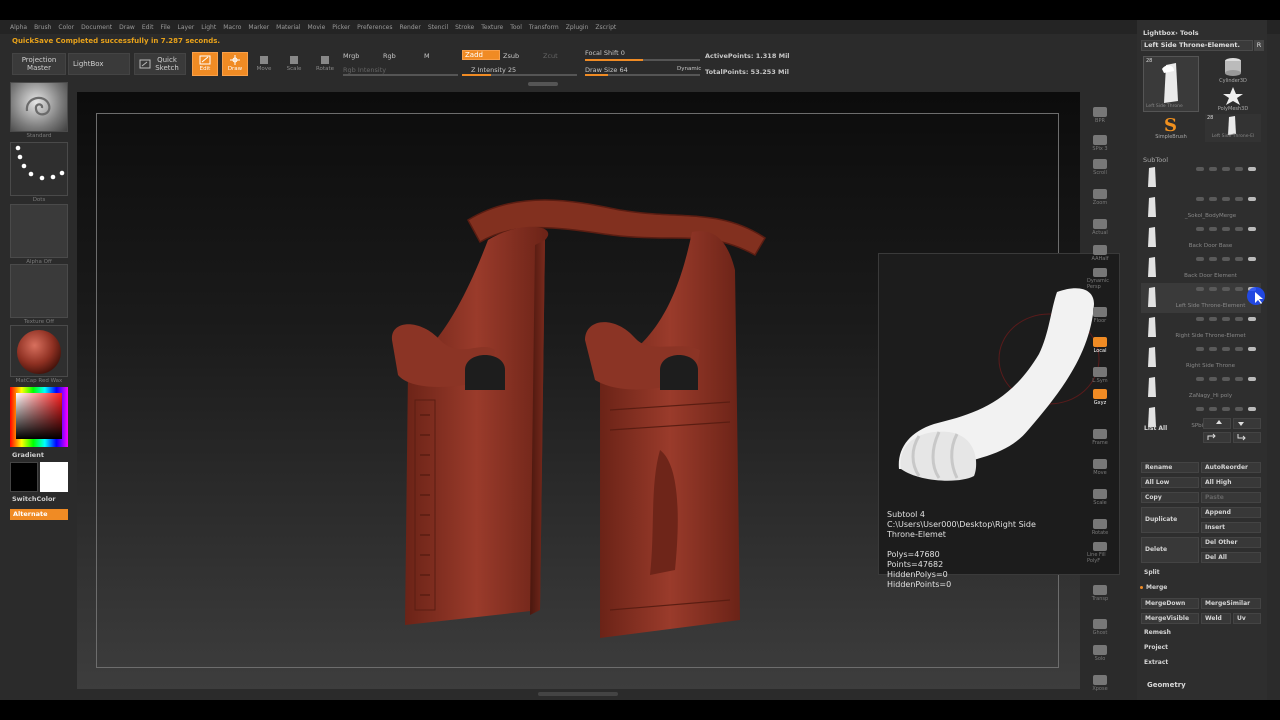 The image size is (1280, 720). What do you see at coordinates (1100, 373) in the screenshot?
I see `shelf-l-sym-button: L.Sym` at bounding box center [1100, 373].